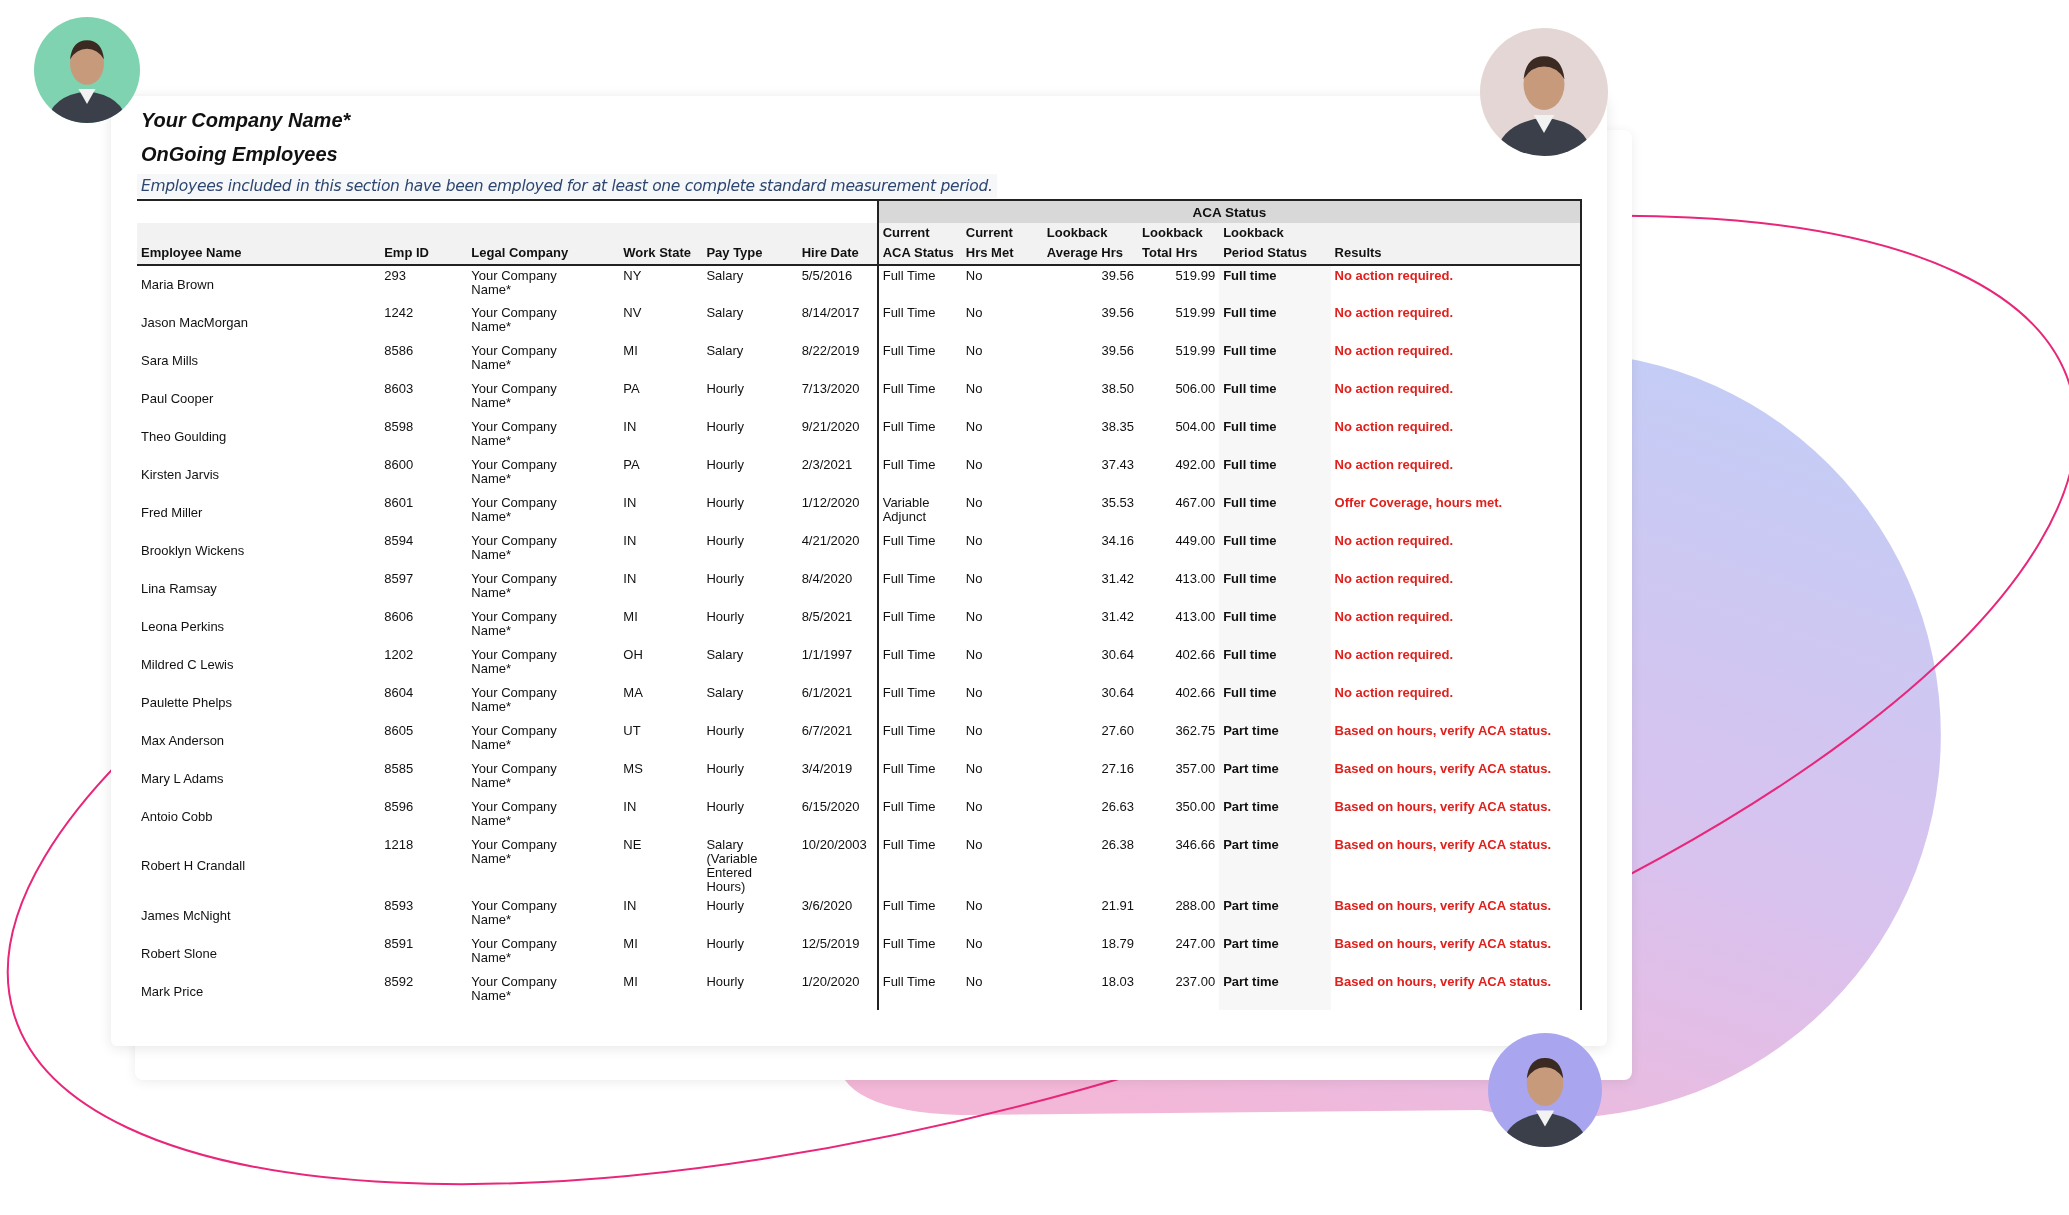 The height and width of the screenshot is (1215, 2069). I want to click on table-cell: Maria Brown, so click(259, 284).